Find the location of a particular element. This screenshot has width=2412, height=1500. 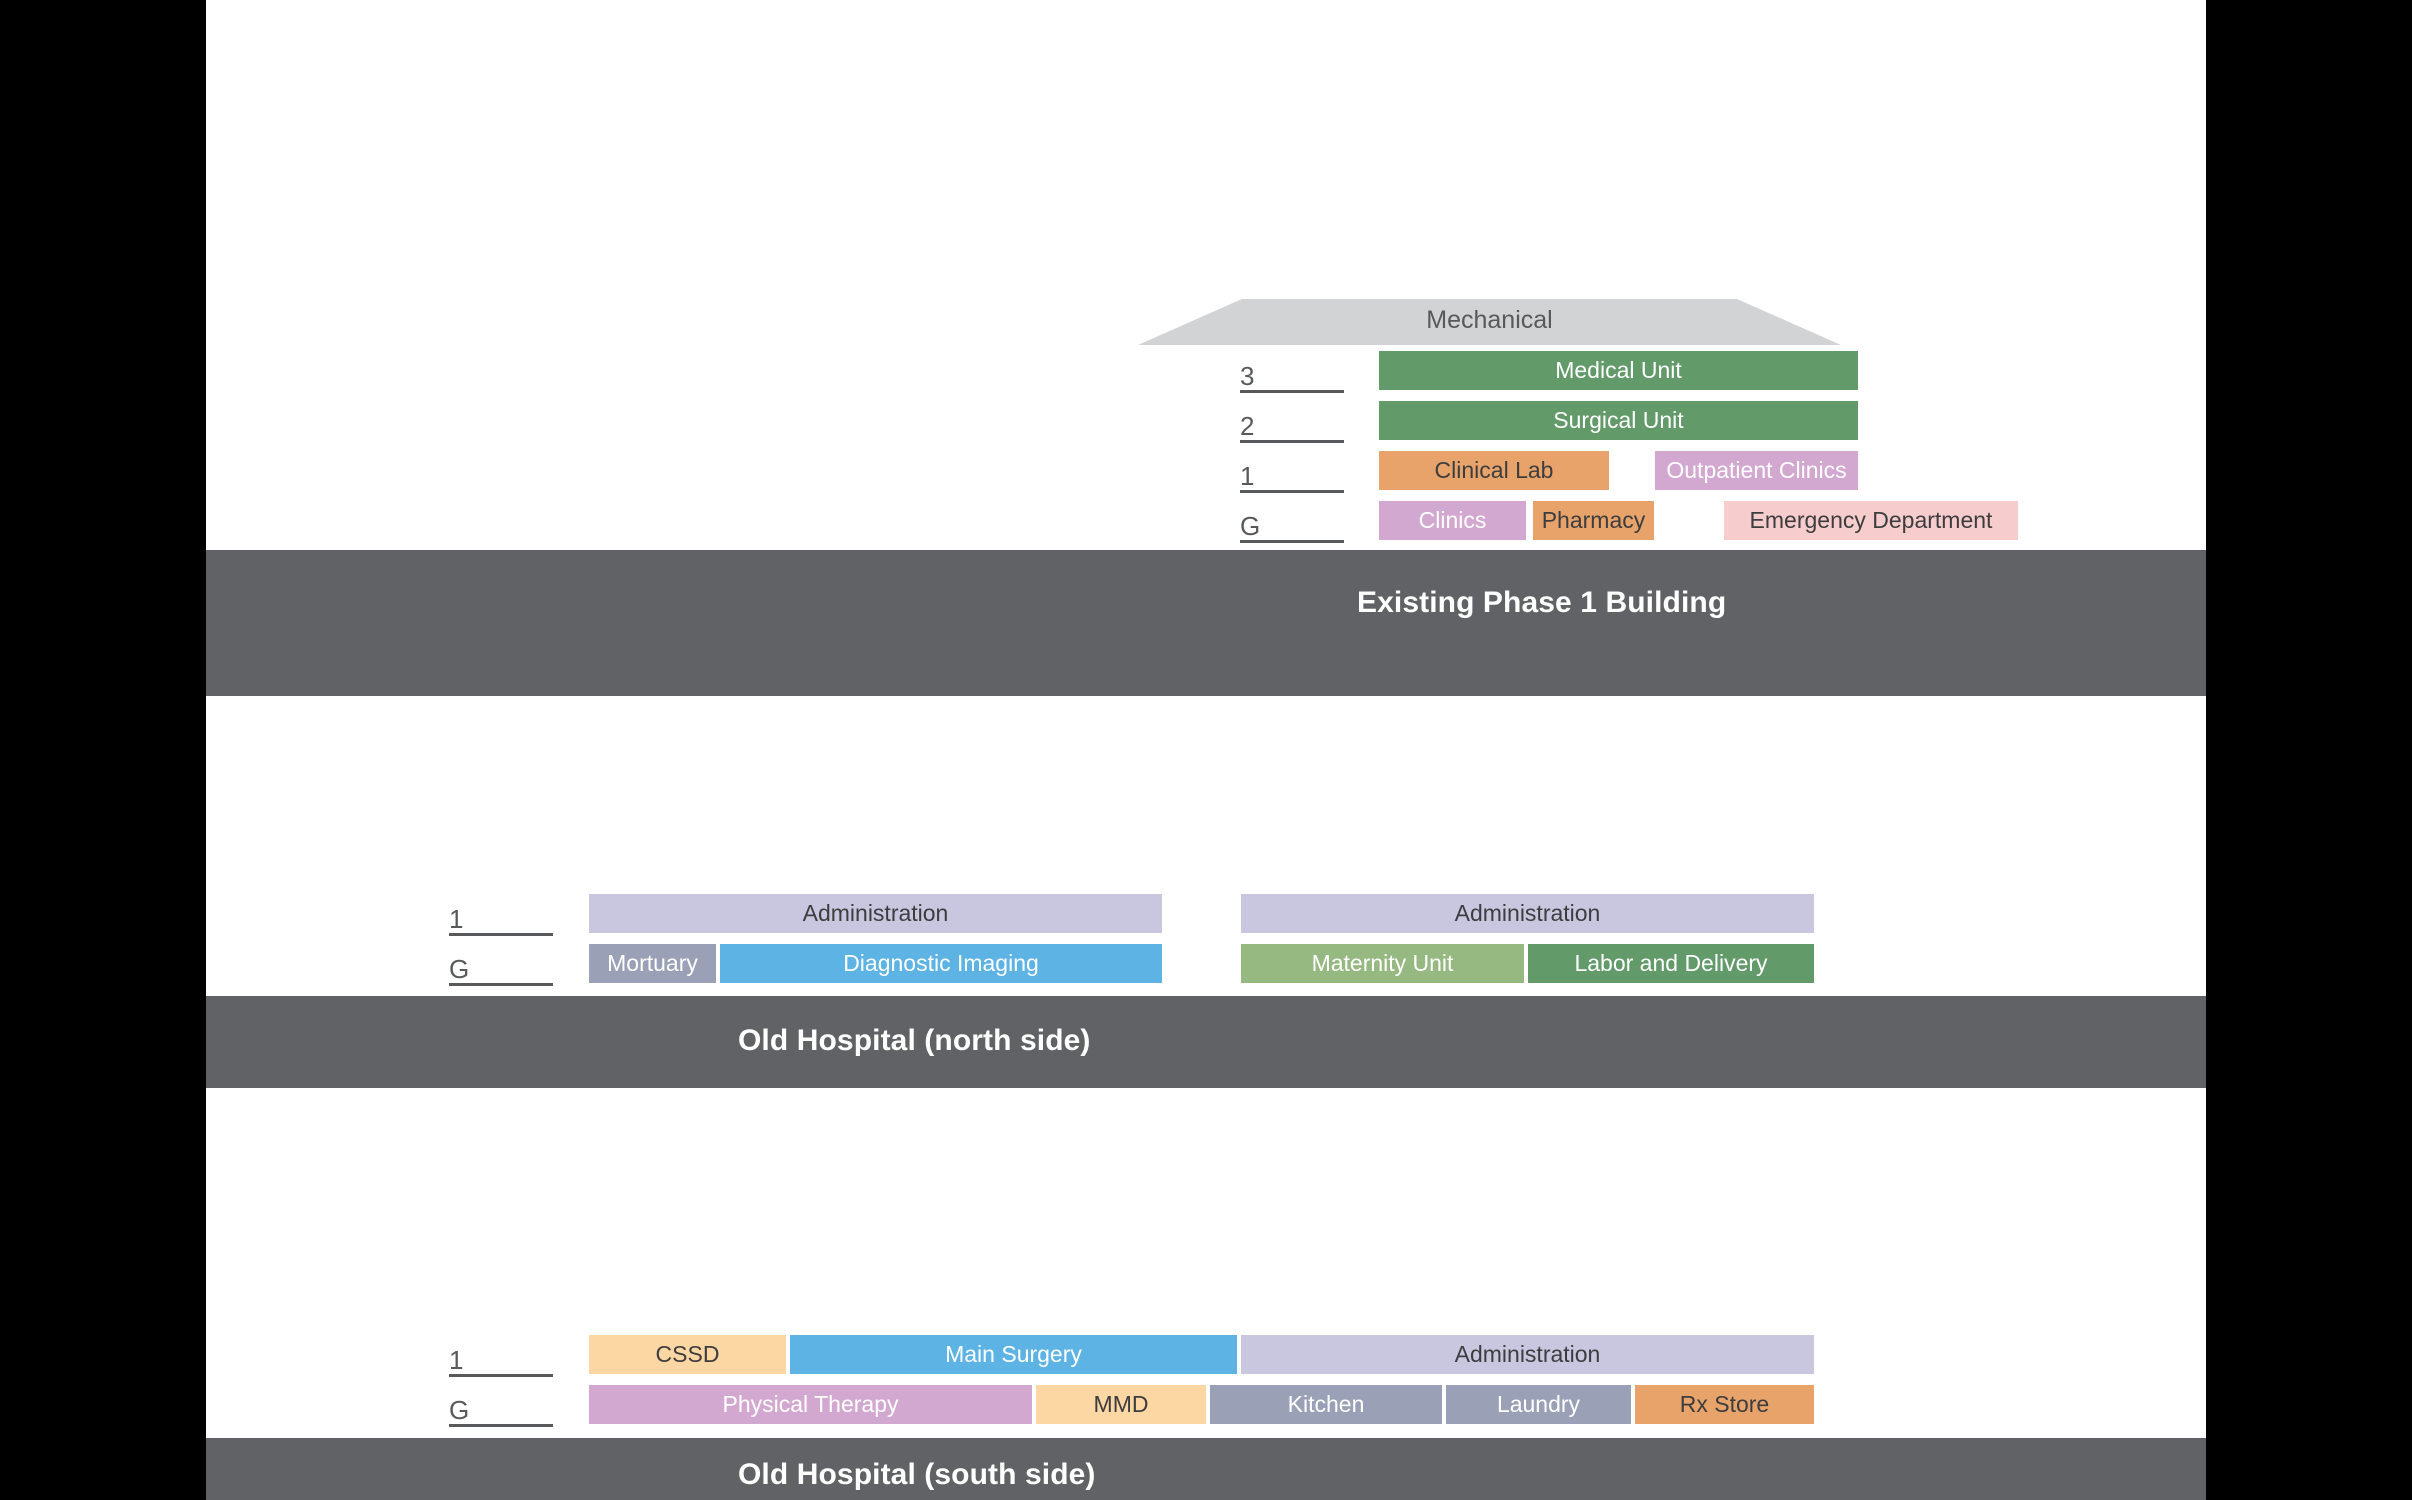

room-emergency-department: Emergency Department is located at coordinates (1871, 520).